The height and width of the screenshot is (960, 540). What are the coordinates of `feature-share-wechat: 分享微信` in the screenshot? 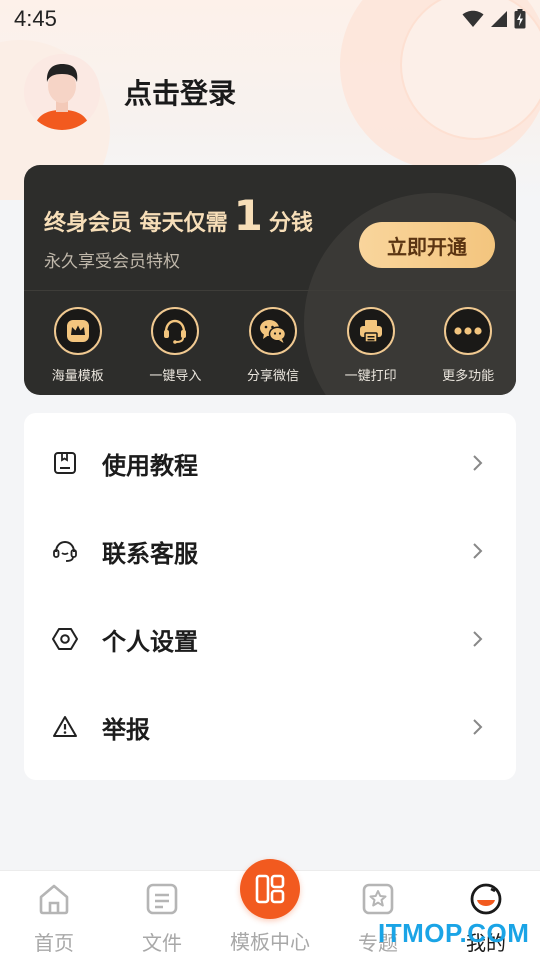 It's located at (273, 345).